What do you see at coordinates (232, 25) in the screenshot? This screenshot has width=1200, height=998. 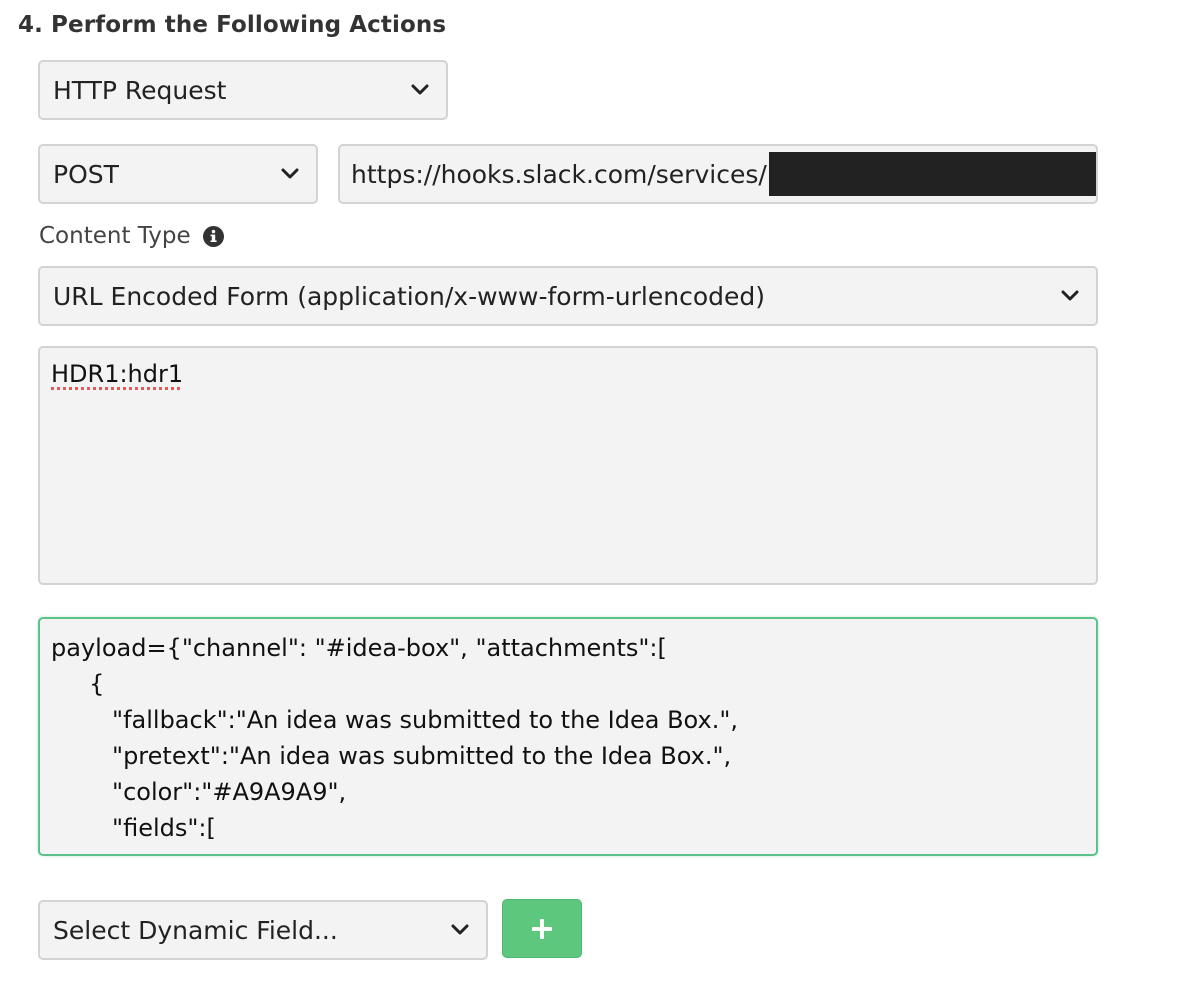 I see `section-title: 4. Perform the Following Actions` at bounding box center [232, 25].